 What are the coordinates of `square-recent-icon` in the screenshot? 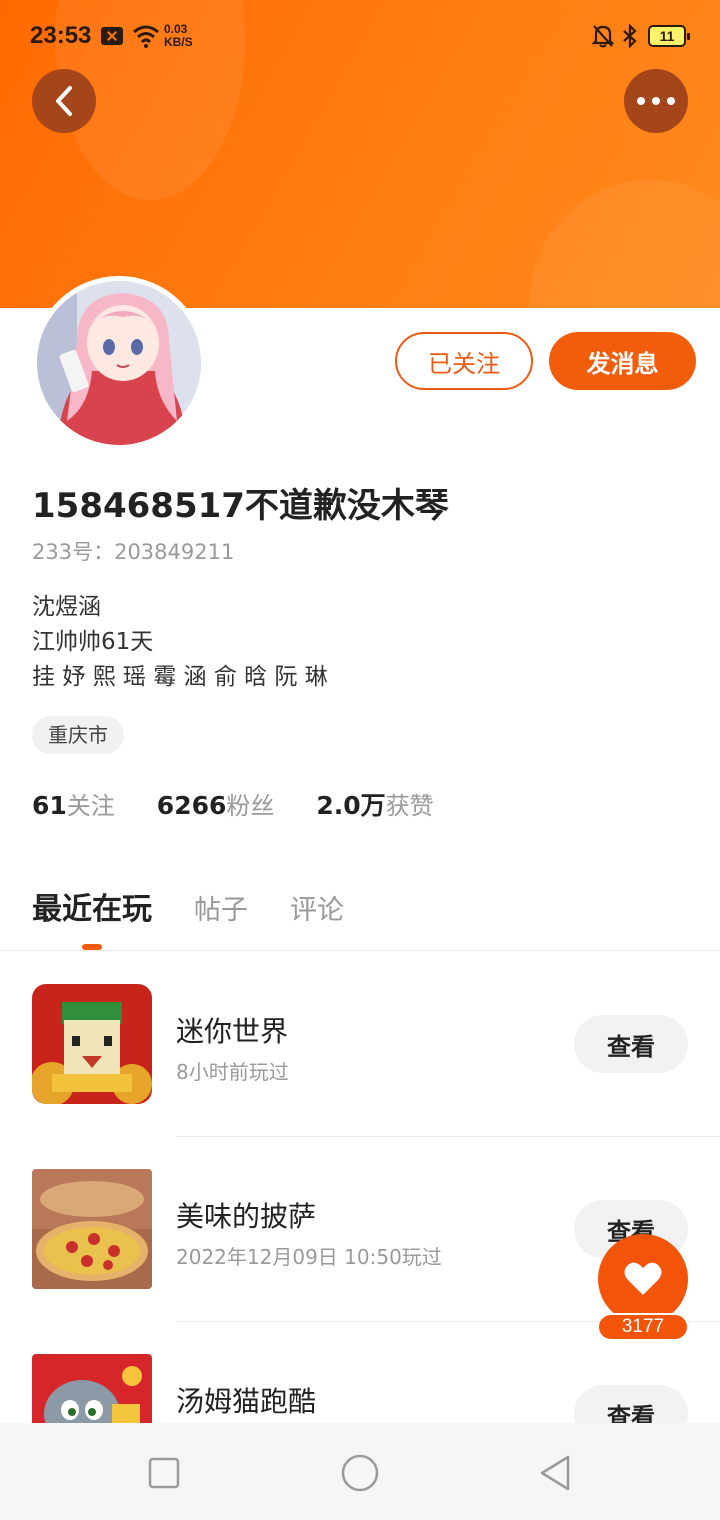 It's located at (164, 1473).